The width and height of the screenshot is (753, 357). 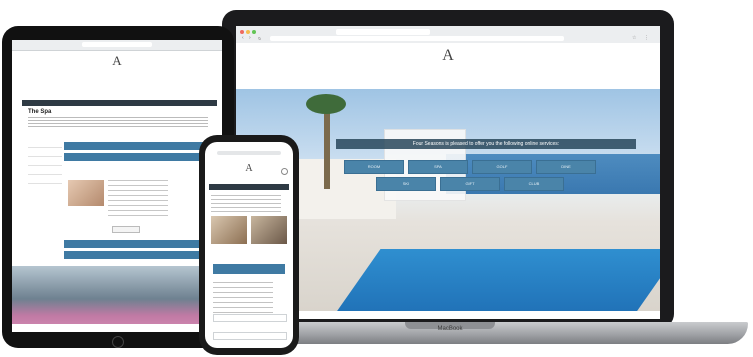 I want to click on phone-address-bar, so click(x=249, y=153).